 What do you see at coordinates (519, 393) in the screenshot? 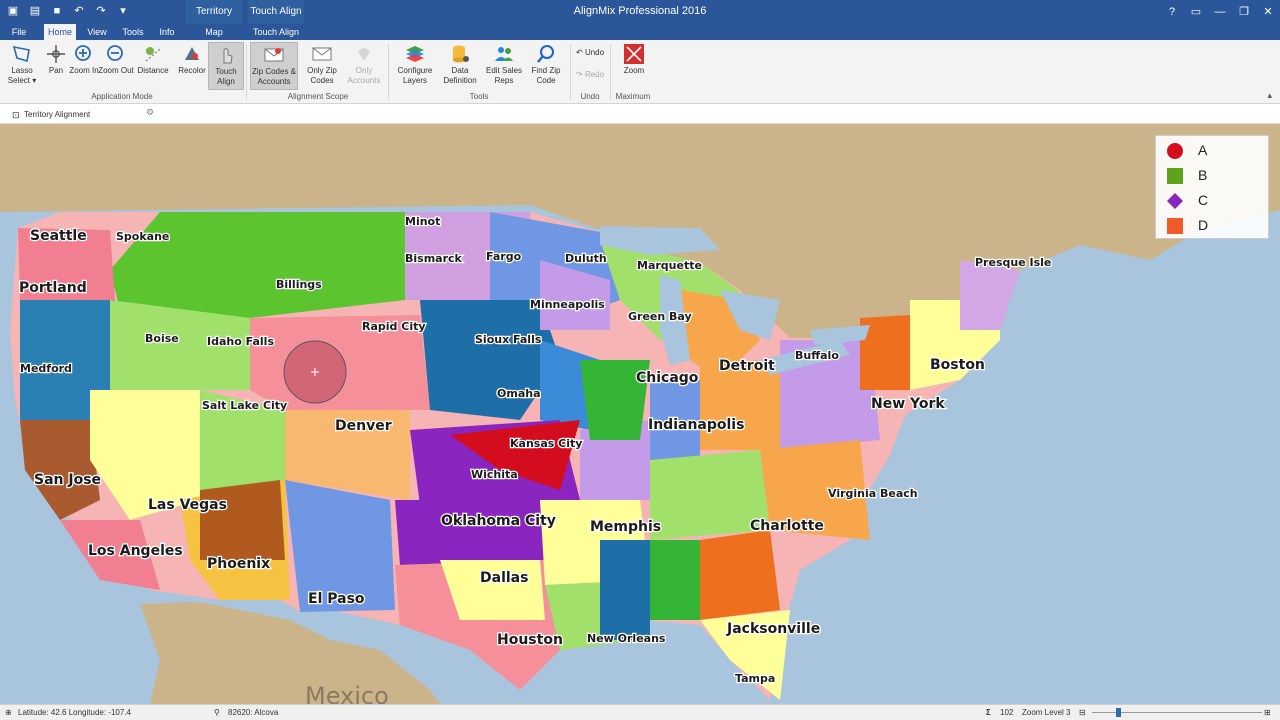
I see `city-omaha: Omaha` at bounding box center [519, 393].